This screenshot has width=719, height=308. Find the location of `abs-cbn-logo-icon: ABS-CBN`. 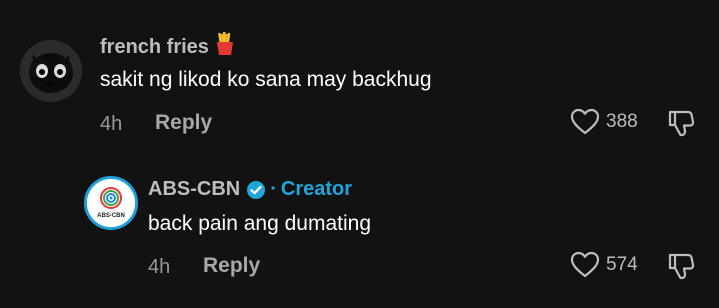

abs-cbn-logo-icon: ABS-CBN is located at coordinates (111, 203).